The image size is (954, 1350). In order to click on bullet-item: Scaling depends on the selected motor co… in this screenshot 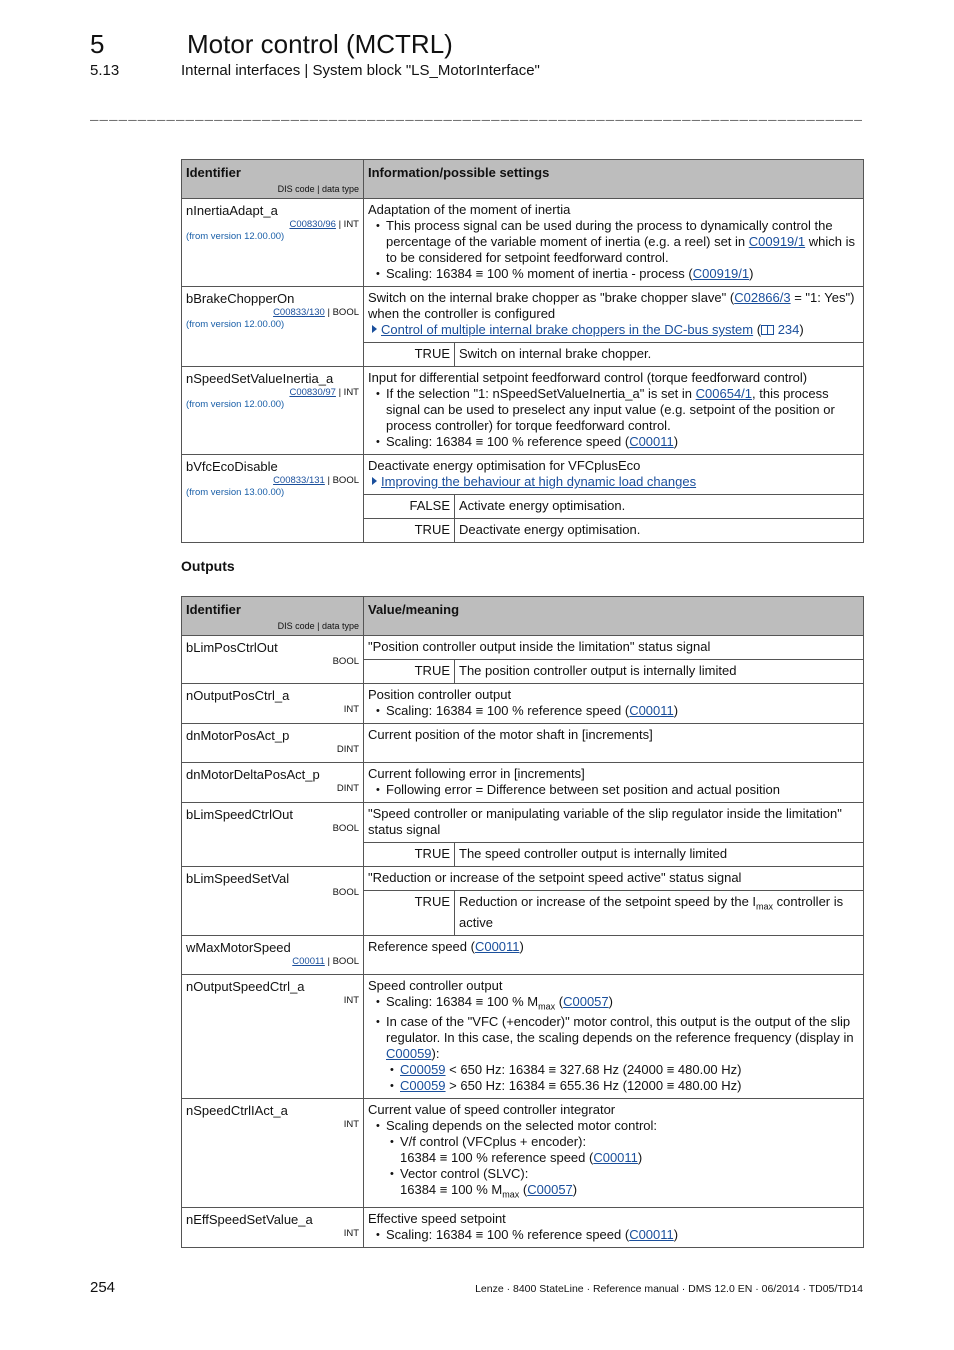, I will do `click(617, 1160)`.